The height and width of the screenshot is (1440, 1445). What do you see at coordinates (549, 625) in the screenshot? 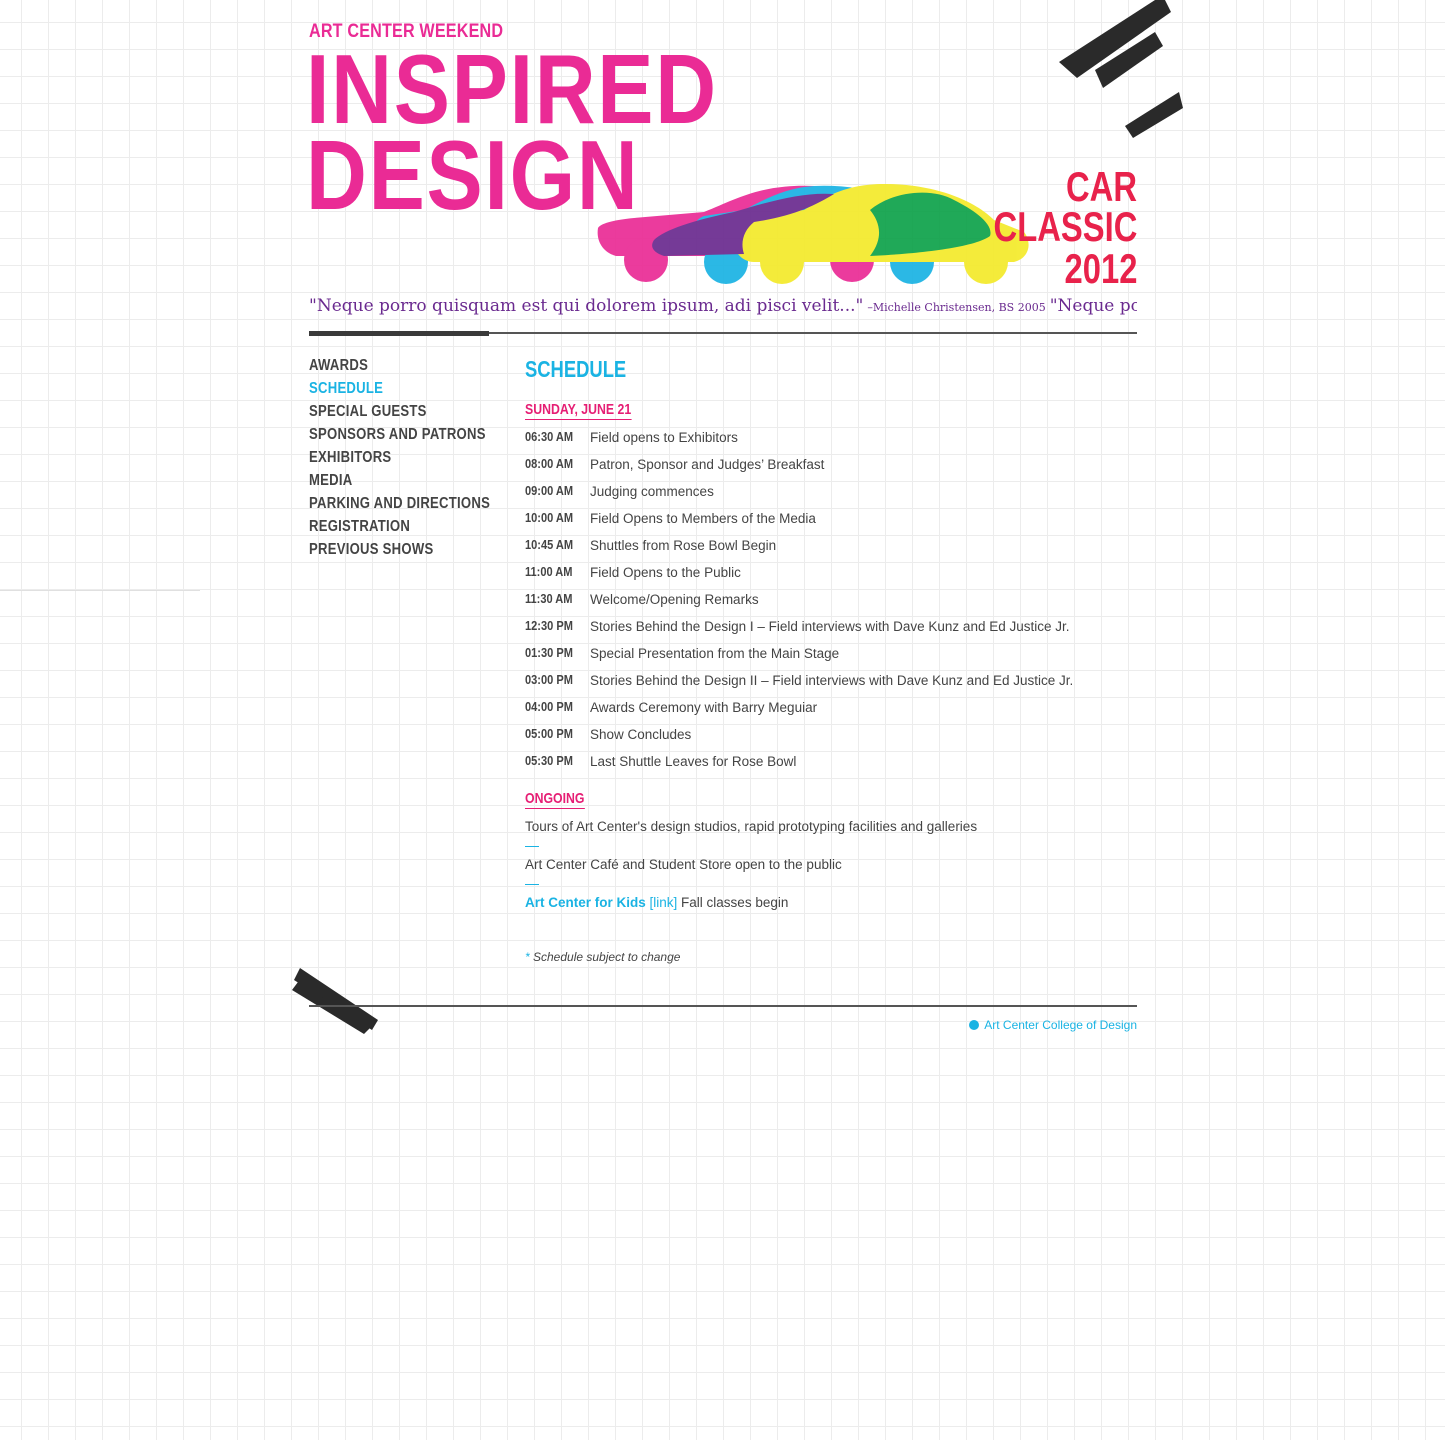
I see `schedule-time: 12:30 PM` at bounding box center [549, 625].